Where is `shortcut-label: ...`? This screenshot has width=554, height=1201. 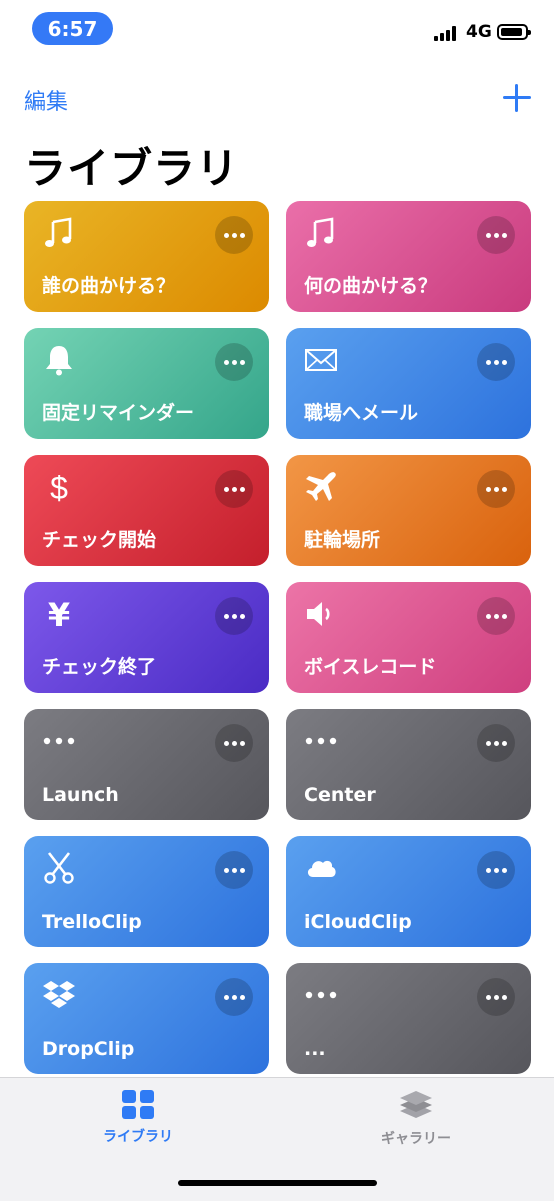 shortcut-label: ... is located at coordinates (315, 1049).